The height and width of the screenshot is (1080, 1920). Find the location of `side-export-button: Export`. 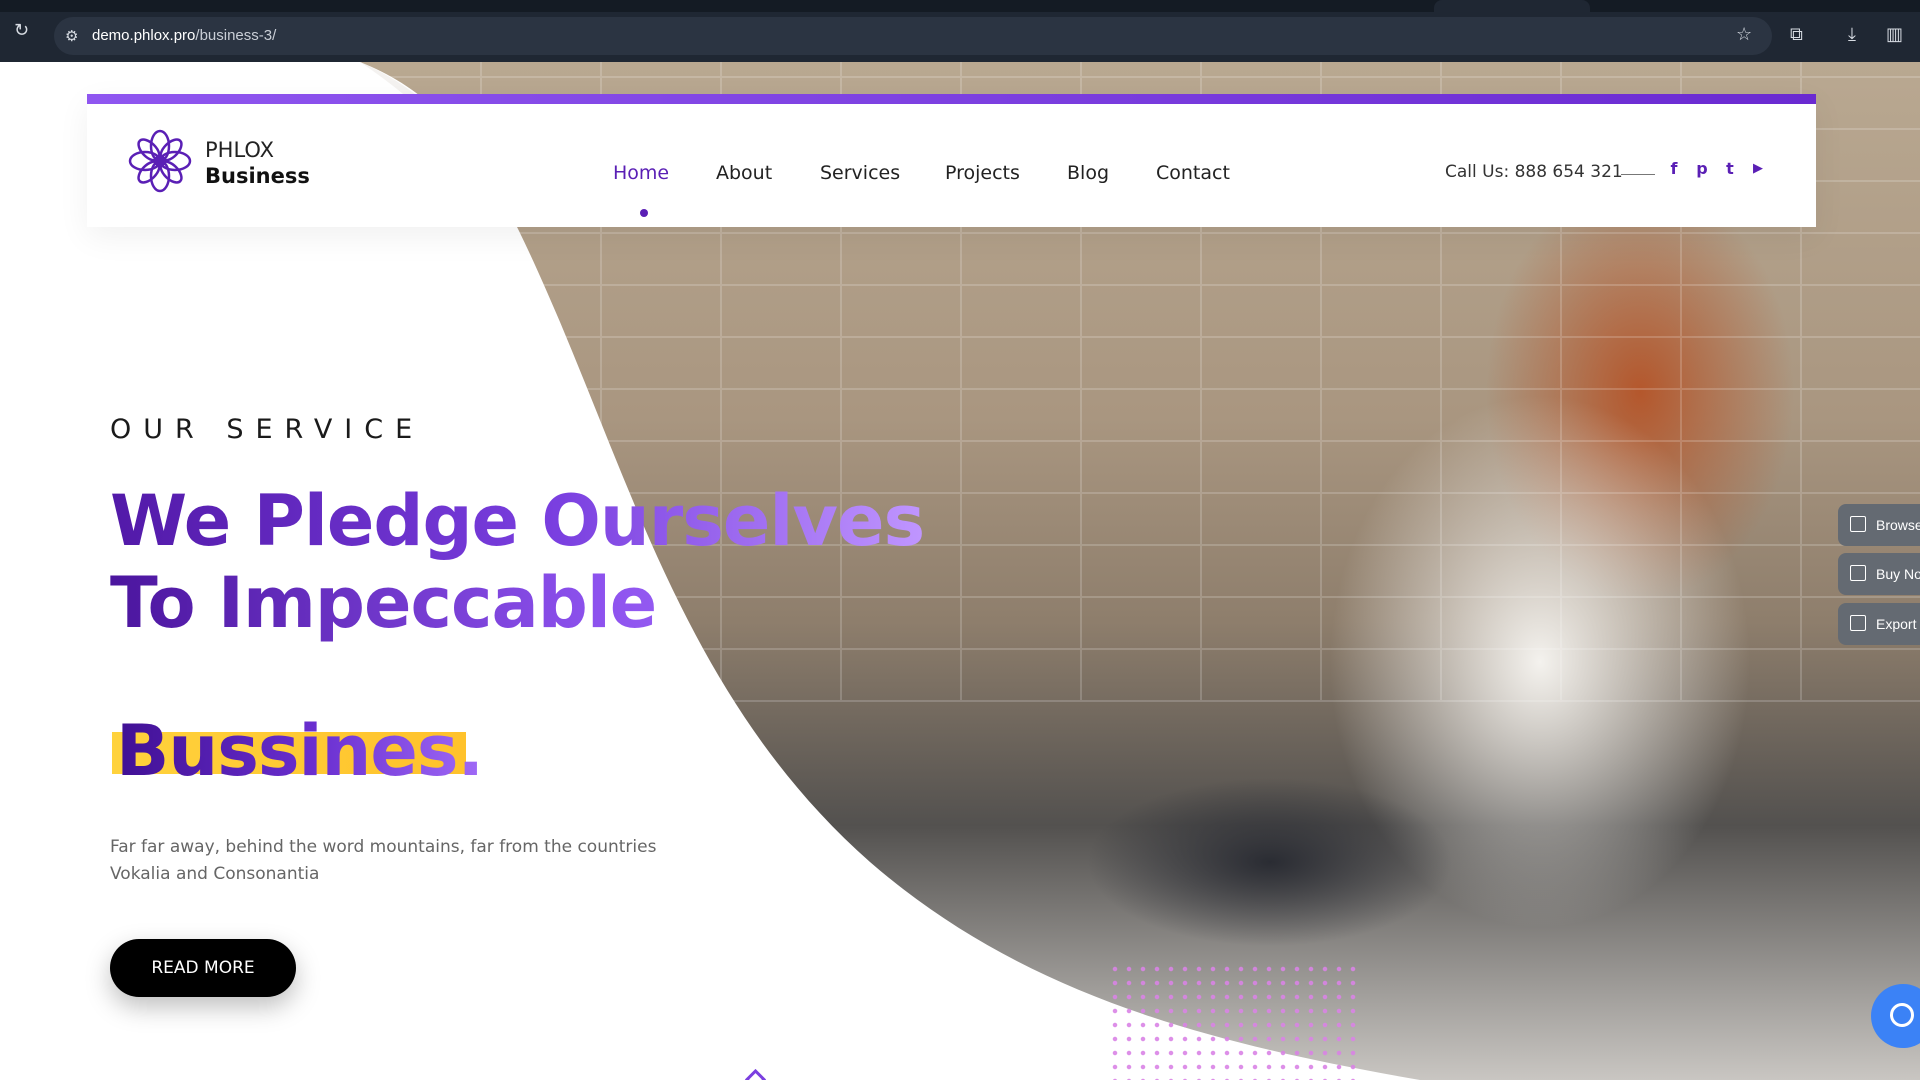

side-export-button: Export is located at coordinates (1879, 624).